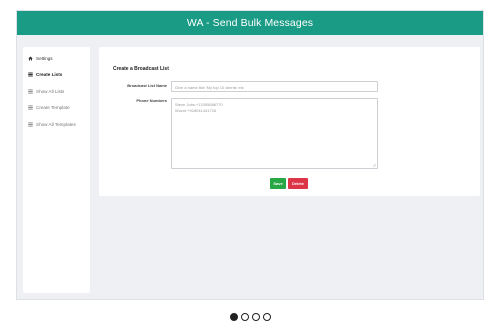 The height and width of the screenshot is (335, 500). Describe the element at coordinates (44, 58) in the screenshot. I see `sidebar-item-label: Settings` at that location.